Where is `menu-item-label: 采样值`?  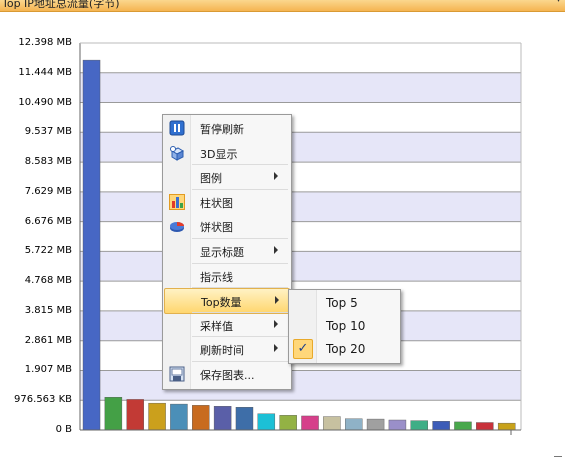
menu-item-label: 采样值 is located at coordinates (216, 326).